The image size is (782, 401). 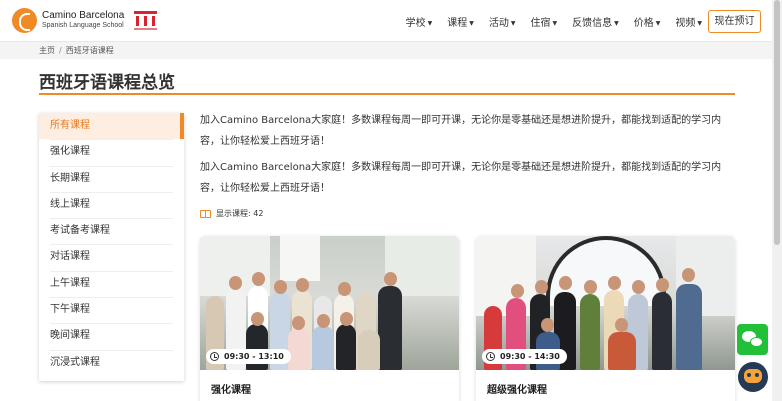 I want to click on chatbot-button, so click(x=753, y=377).